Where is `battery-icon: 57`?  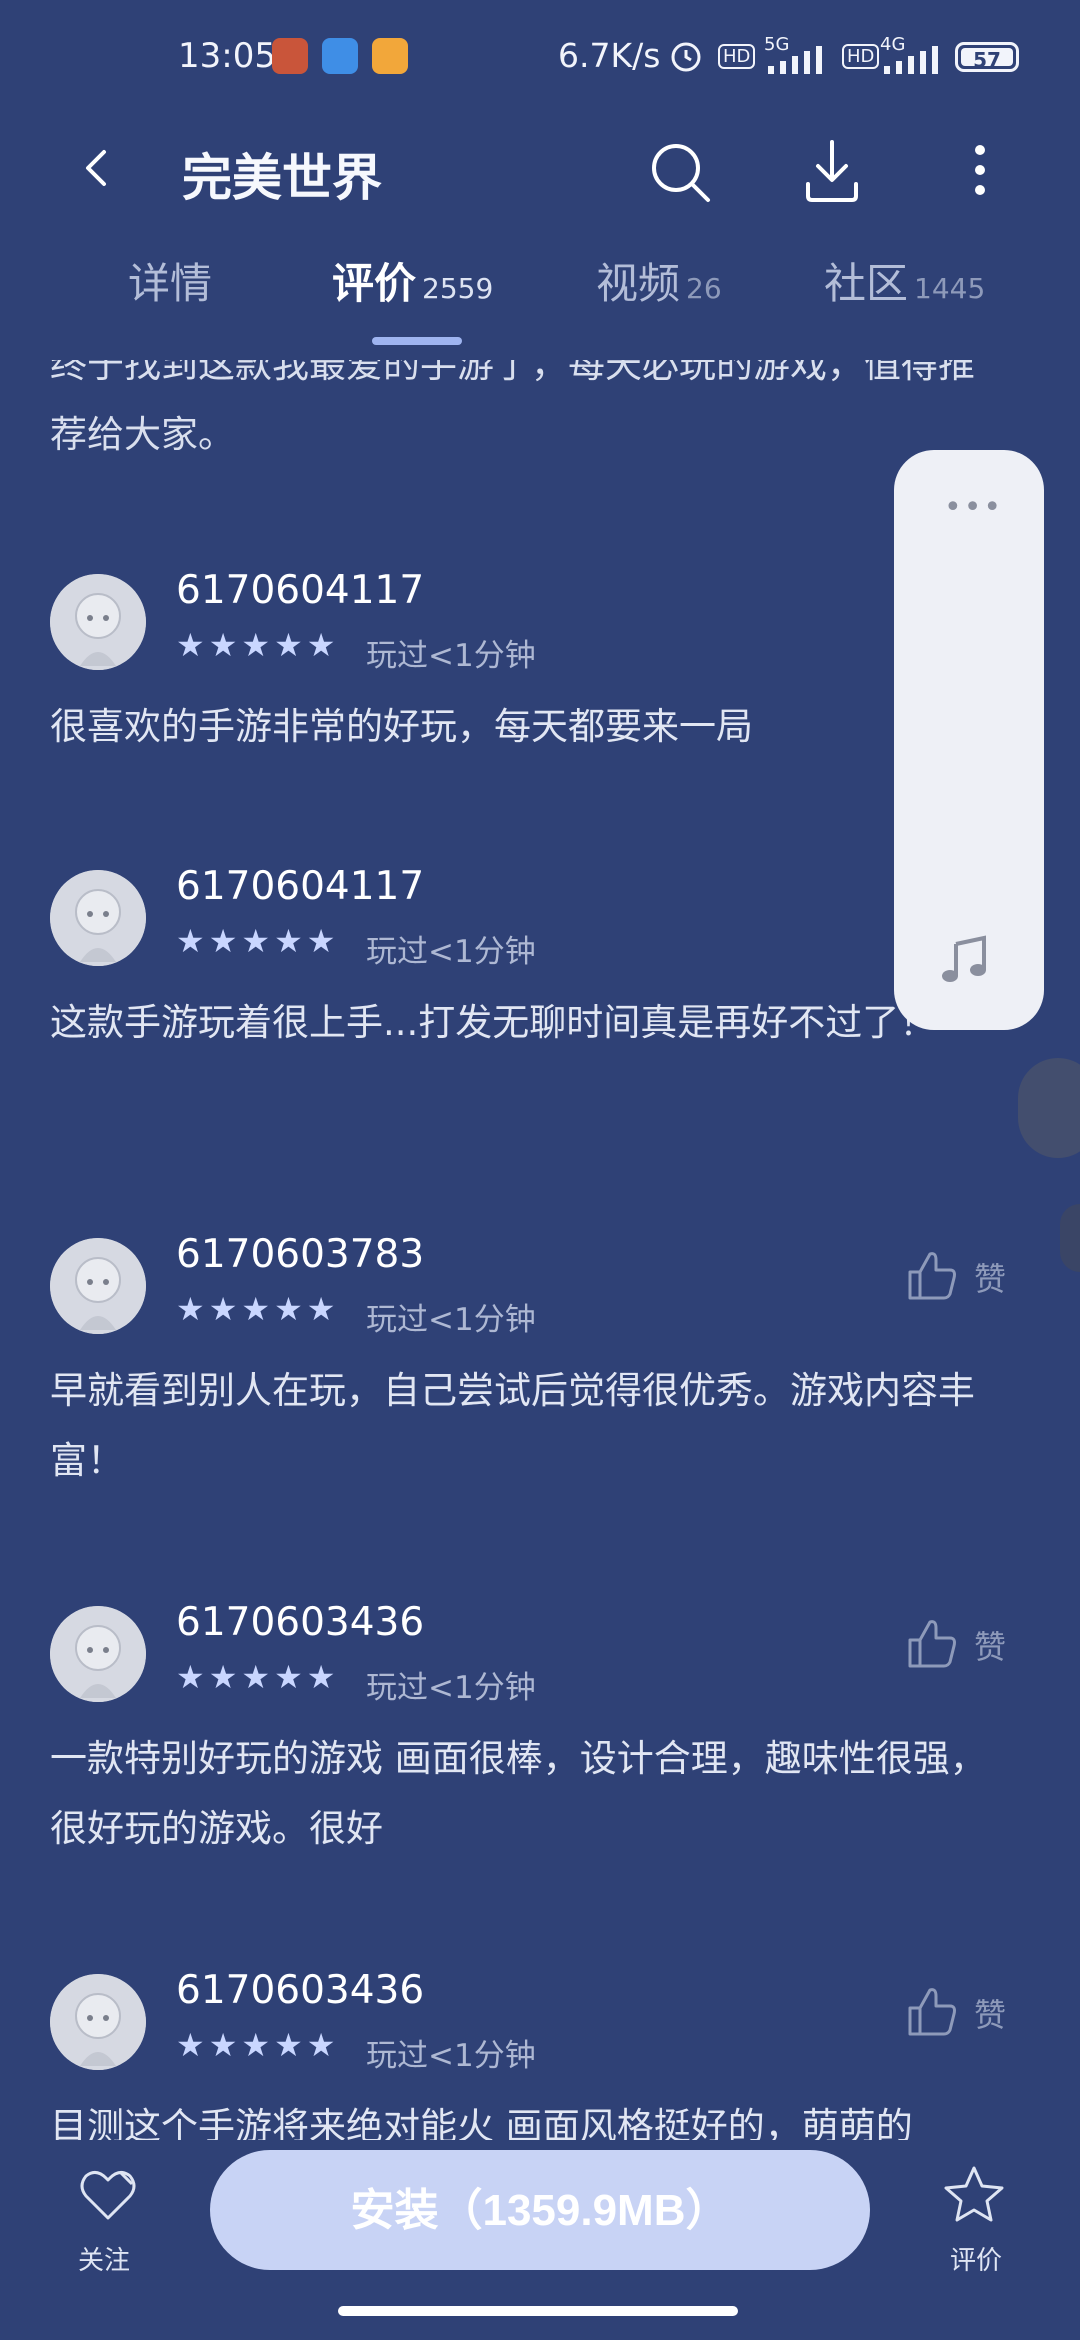 battery-icon: 57 is located at coordinates (987, 57).